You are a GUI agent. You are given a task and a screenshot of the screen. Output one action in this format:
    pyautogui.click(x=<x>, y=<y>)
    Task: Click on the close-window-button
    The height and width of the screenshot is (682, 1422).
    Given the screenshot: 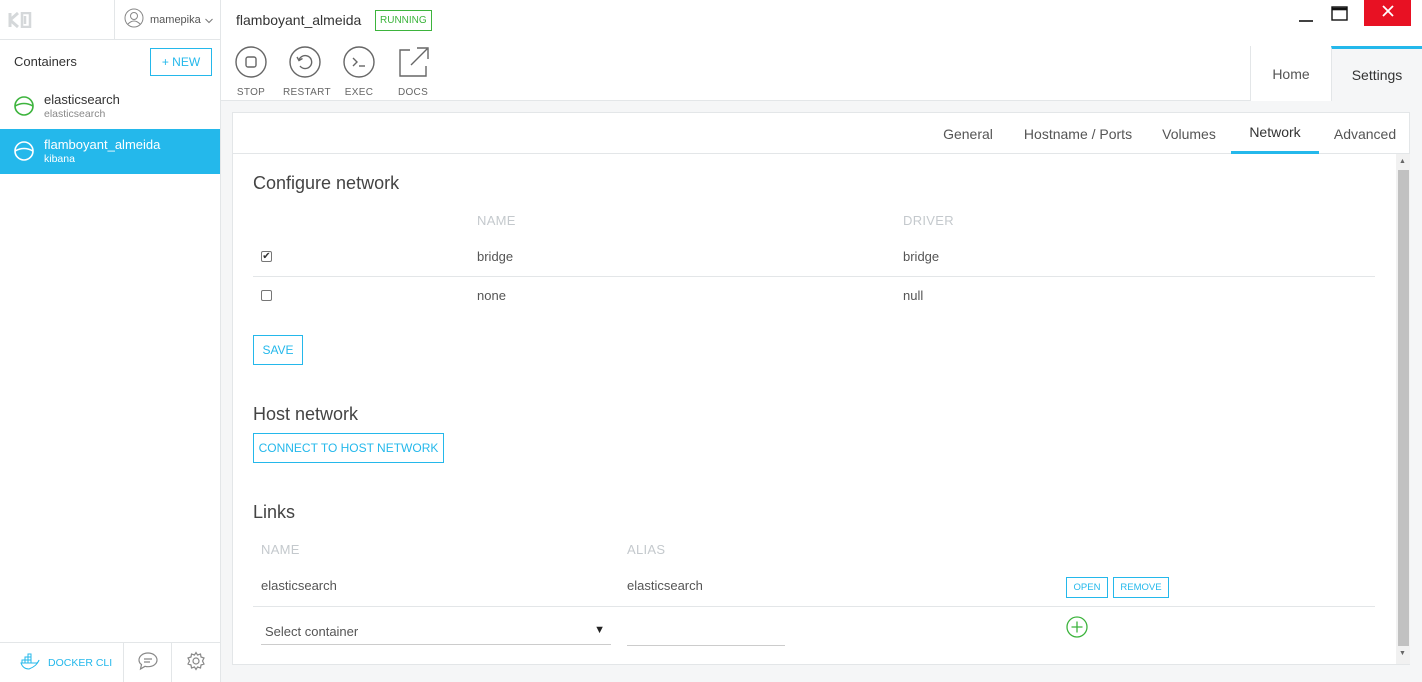 What is the action you would take?
    pyautogui.click(x=1387, y=13)
    